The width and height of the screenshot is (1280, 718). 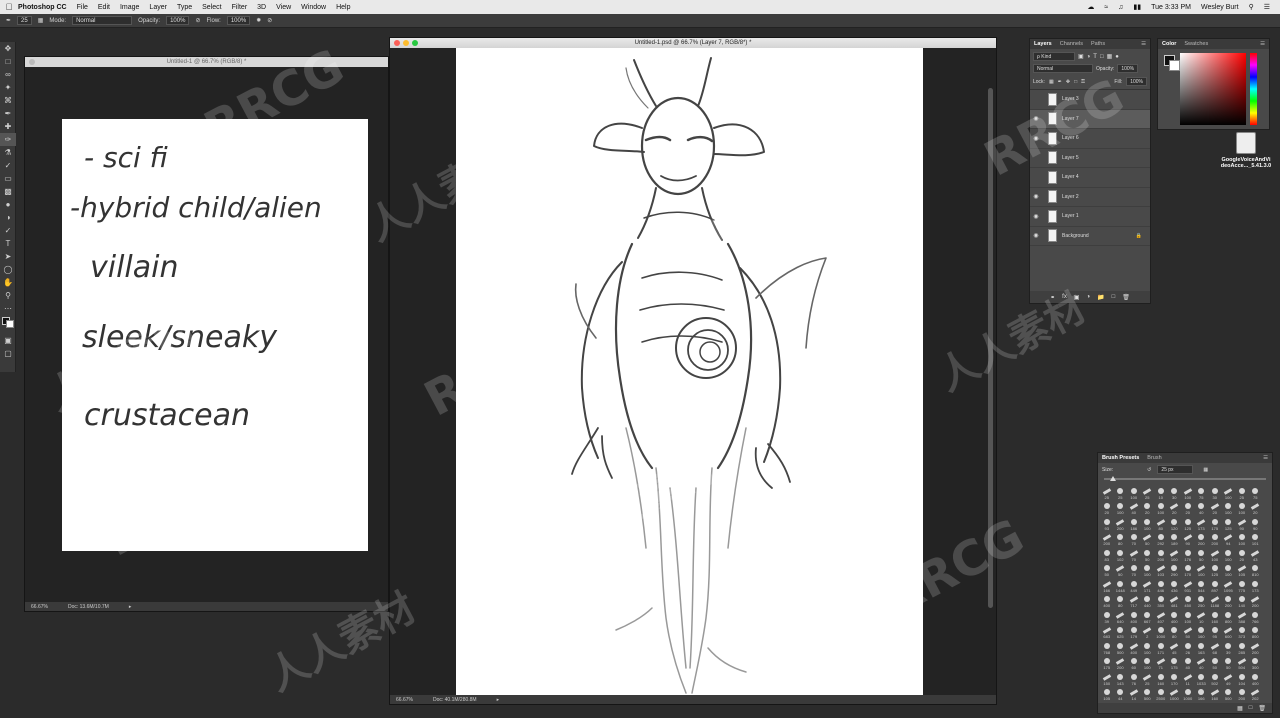 What do you see at coordinates (8, 178) in the screenshot?
I see `eraser-tool-icon: ▭` at bounding box center [8, 178].